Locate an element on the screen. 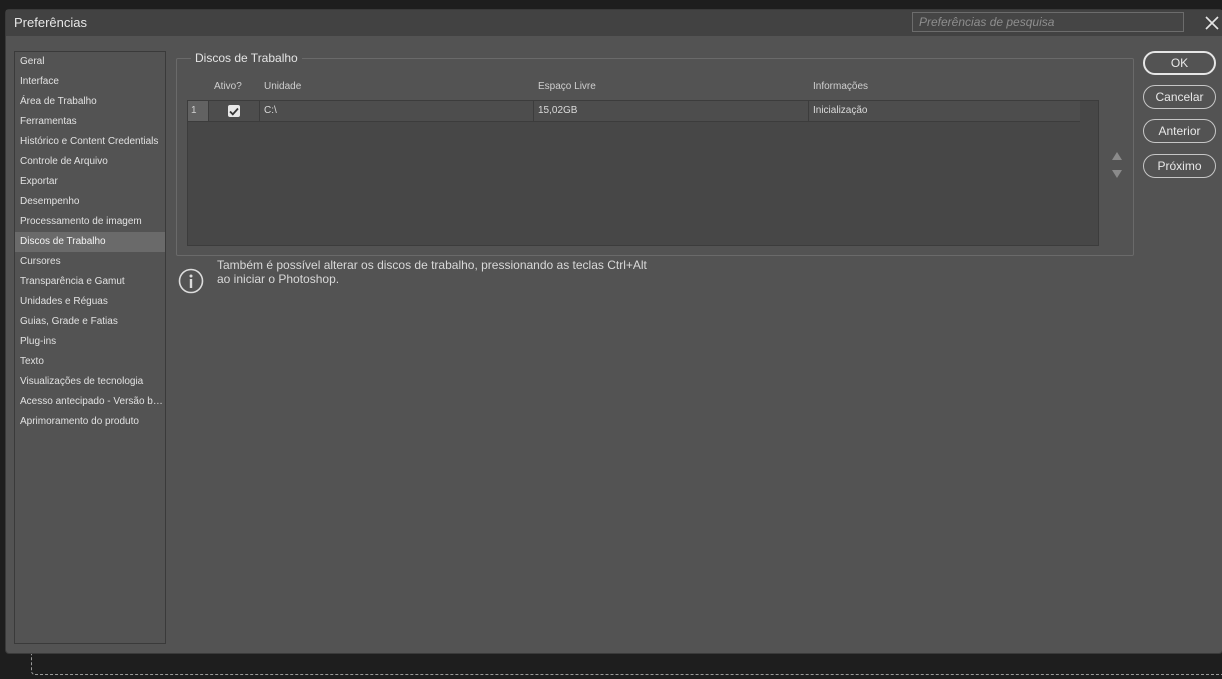 The height and width of the screenshot is (679, 1222). column-header-info: Informações is located at coordinates (841, 86).